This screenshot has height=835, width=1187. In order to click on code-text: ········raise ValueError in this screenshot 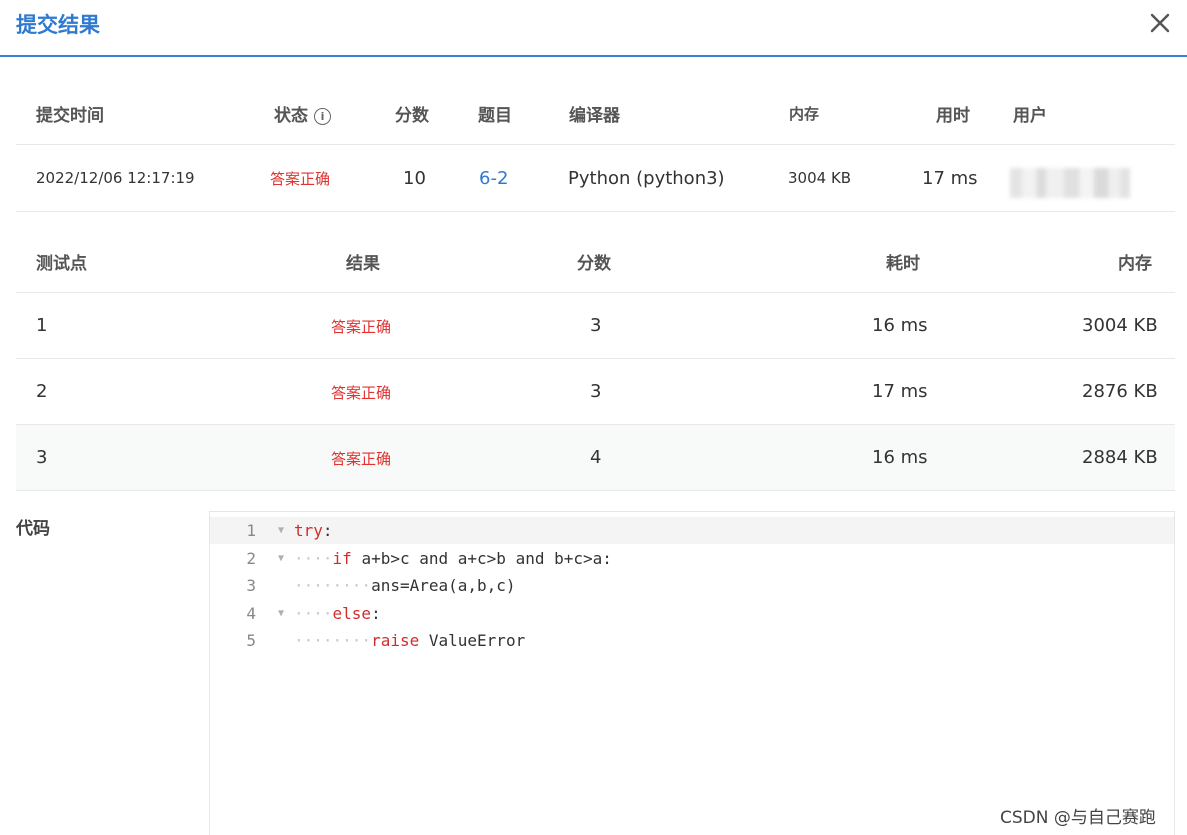, I will do `click(409, 640)`.